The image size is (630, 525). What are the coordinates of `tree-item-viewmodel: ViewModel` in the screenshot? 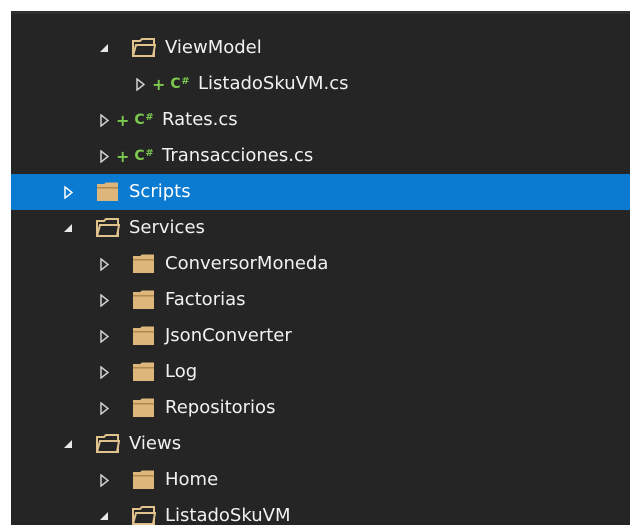 It's located at (320, 48).